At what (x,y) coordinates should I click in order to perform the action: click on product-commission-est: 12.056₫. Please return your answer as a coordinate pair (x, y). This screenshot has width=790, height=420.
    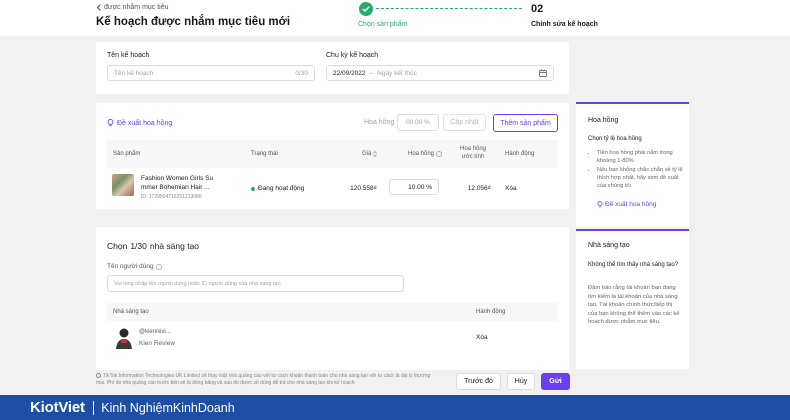
    Looking at the image, I should click on (479, 188).